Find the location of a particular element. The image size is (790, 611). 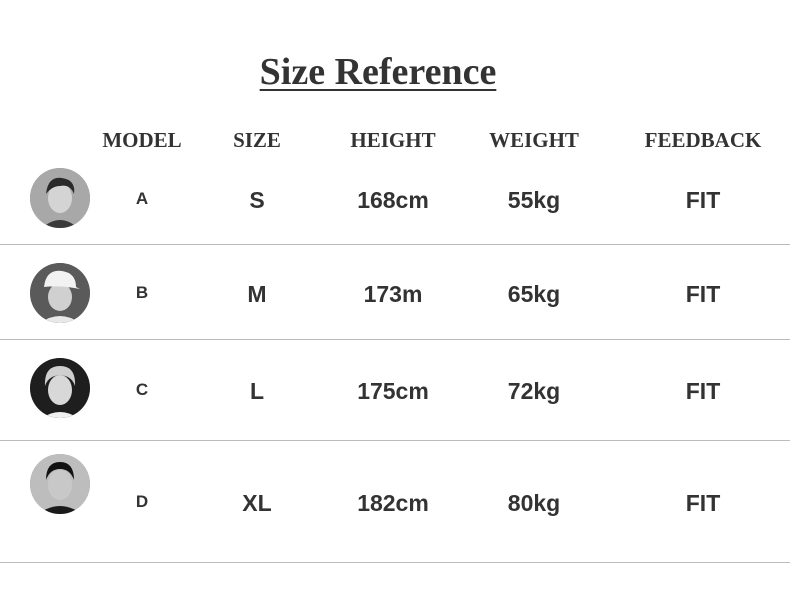

size-value: L is located at coordinates (257, 391).